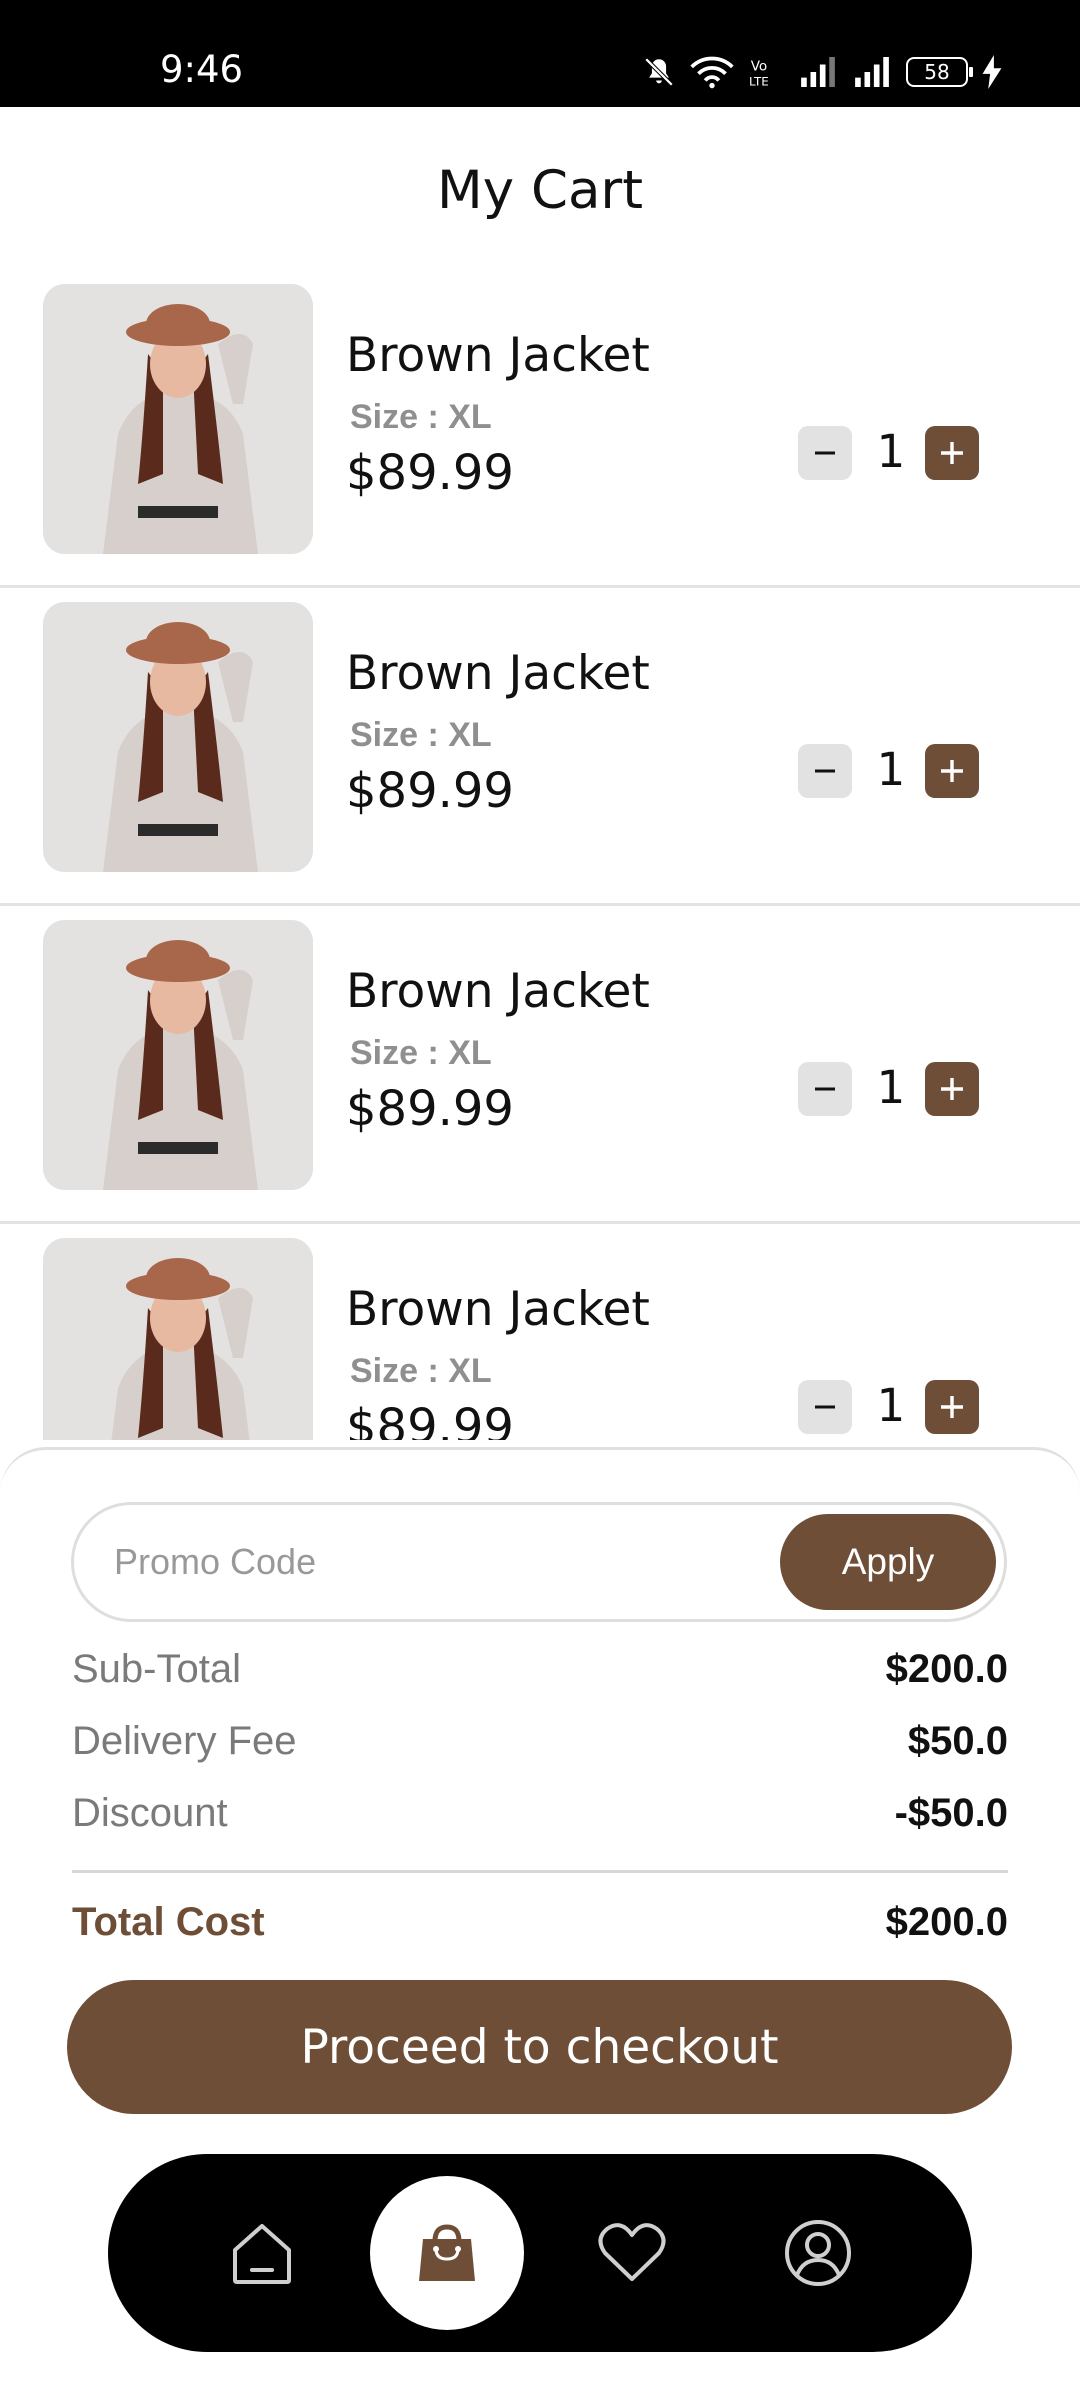 The height and width of the screenshot is (2400, 1080). What do you see at coordinates (150, 1813) in the screenshot?
I see `discount-label: Discount` at bounding box center [150, 1813].